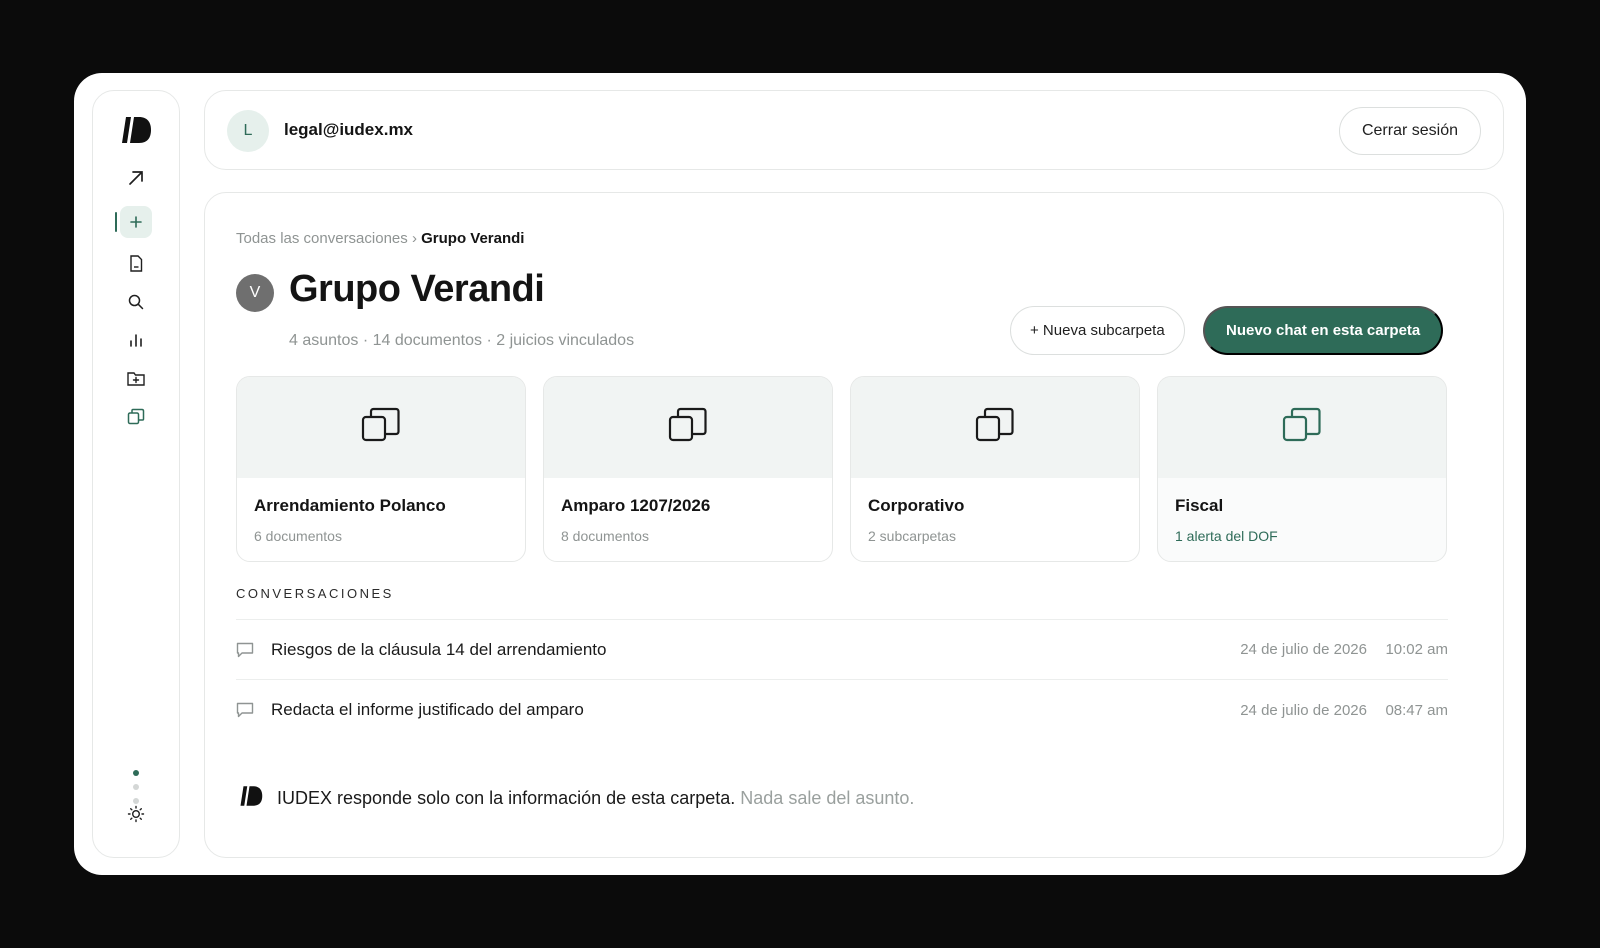 The height and width of the screenshot is (948, 1600). I want to click on pagination-dots, so click(136, 787).